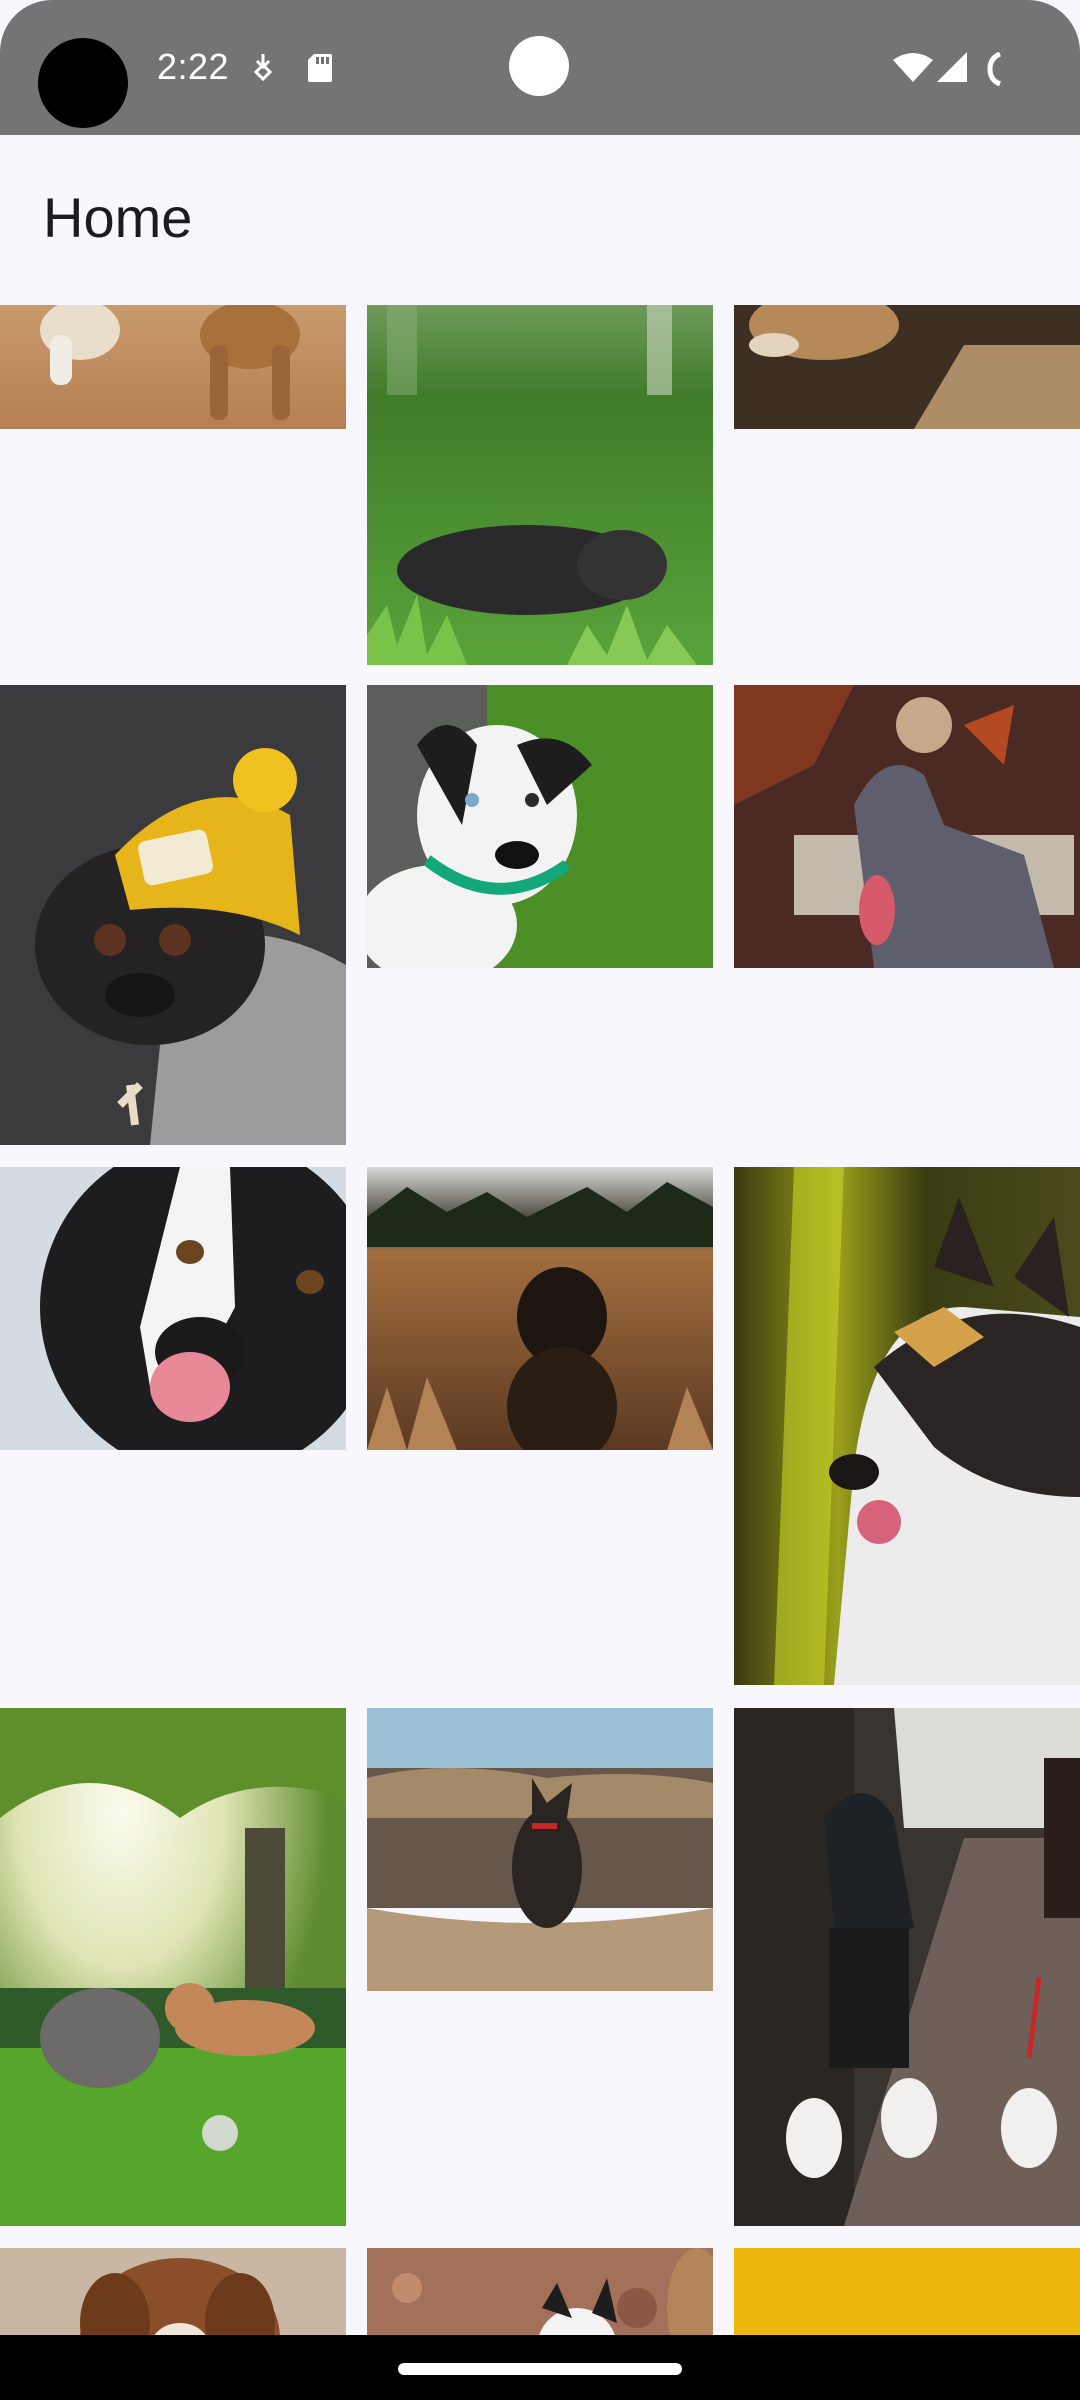  I want to click on home-gesture-handle, so click(540, 2369).